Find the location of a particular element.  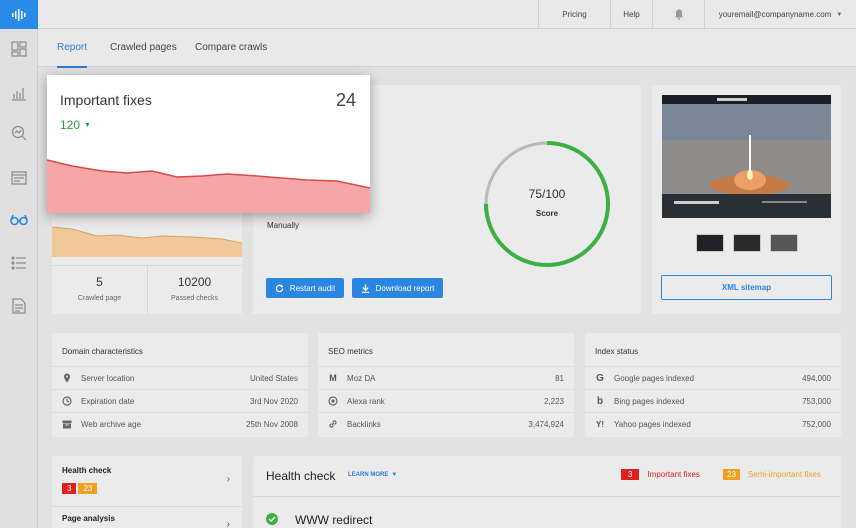

nav-page-analysis-label: Page analysis is located at coordinates (88, 518).